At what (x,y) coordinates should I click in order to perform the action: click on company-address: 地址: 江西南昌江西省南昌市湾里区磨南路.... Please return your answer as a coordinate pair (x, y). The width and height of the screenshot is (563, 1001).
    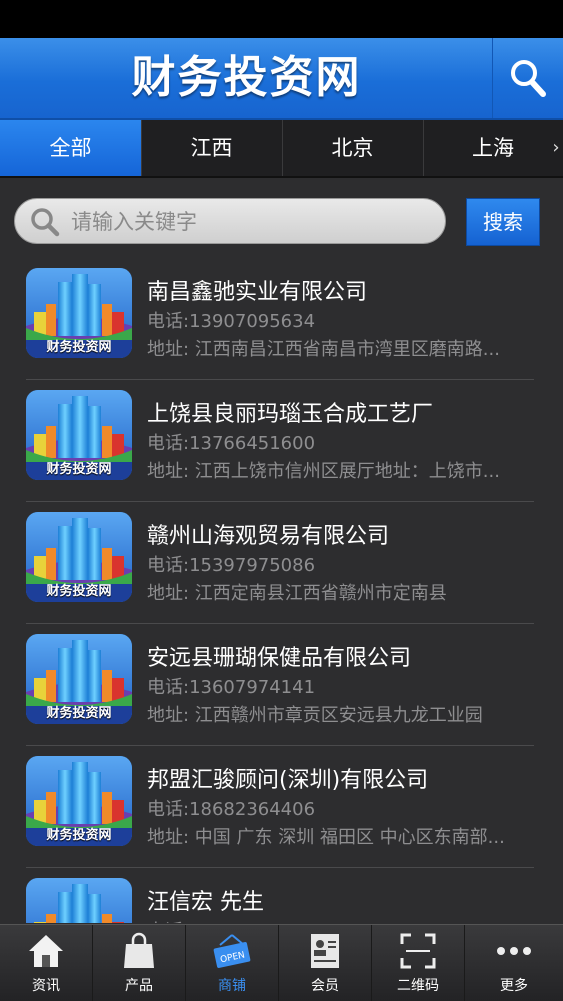
    Looking at the image, I should click on (323, 349).